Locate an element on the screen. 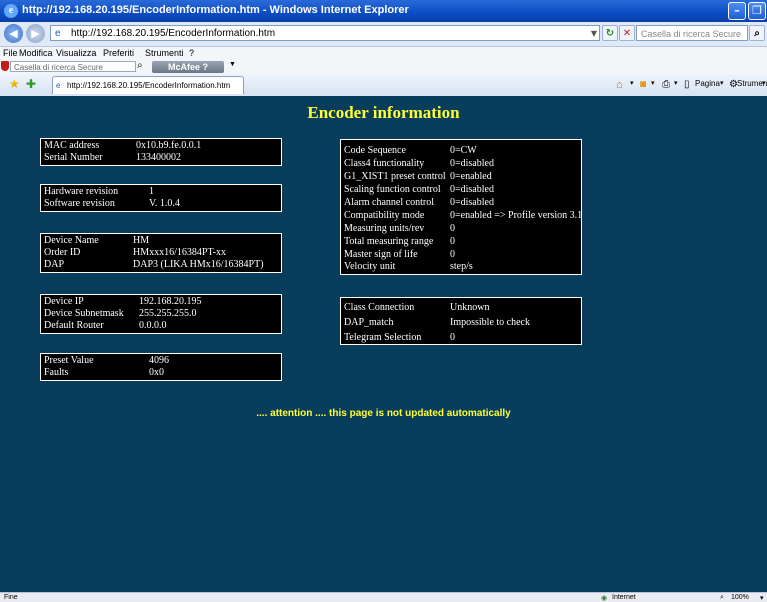 The height and width of the screenshot is (602, 767). device-name-label: Device Name is located at coordinates (71, 240).